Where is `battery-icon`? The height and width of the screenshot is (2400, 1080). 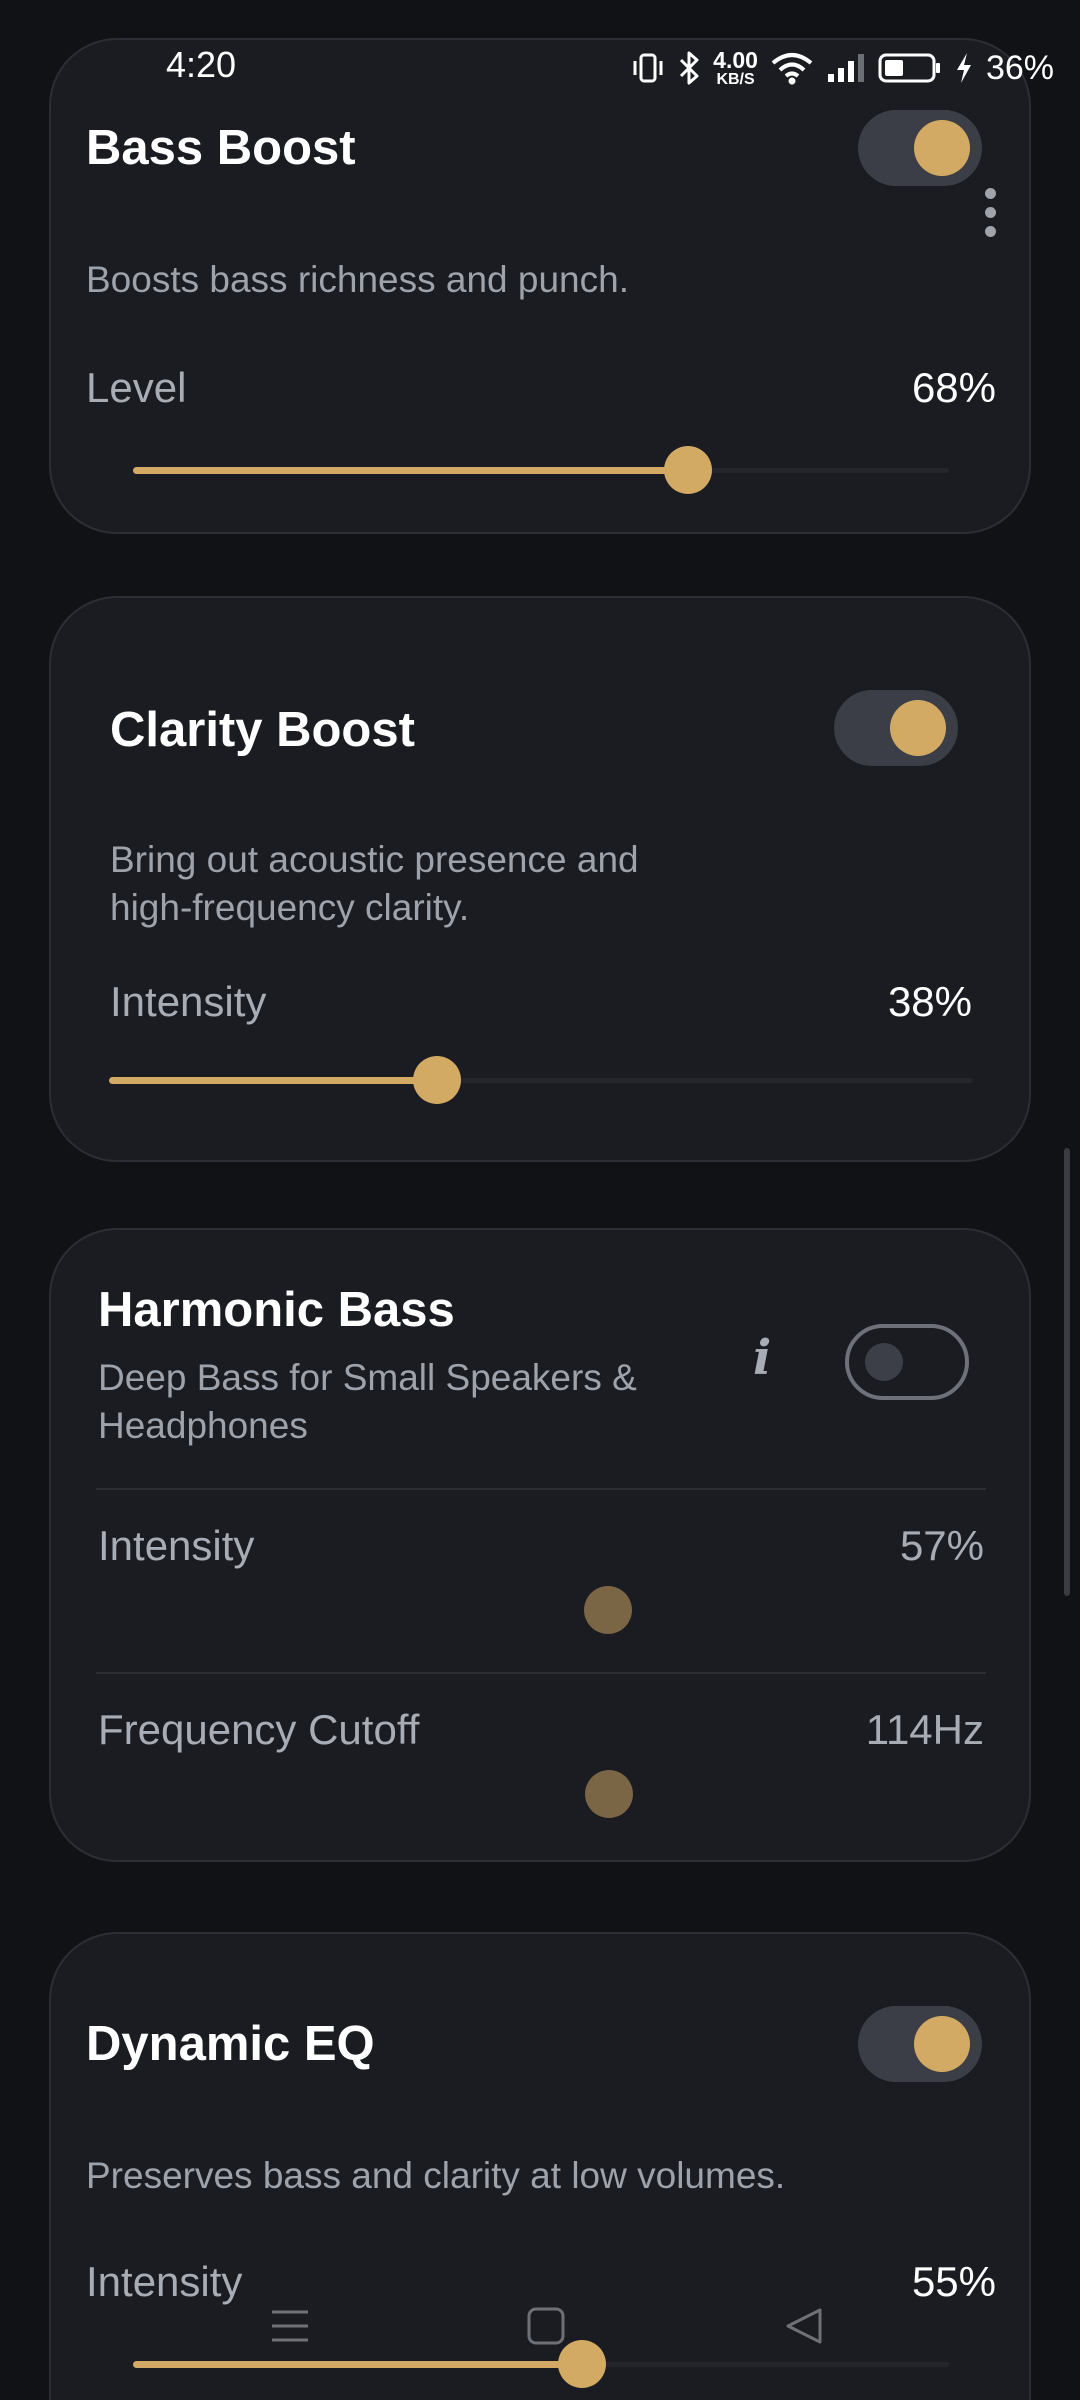 battery-icon is located at coordinates (910, 68).